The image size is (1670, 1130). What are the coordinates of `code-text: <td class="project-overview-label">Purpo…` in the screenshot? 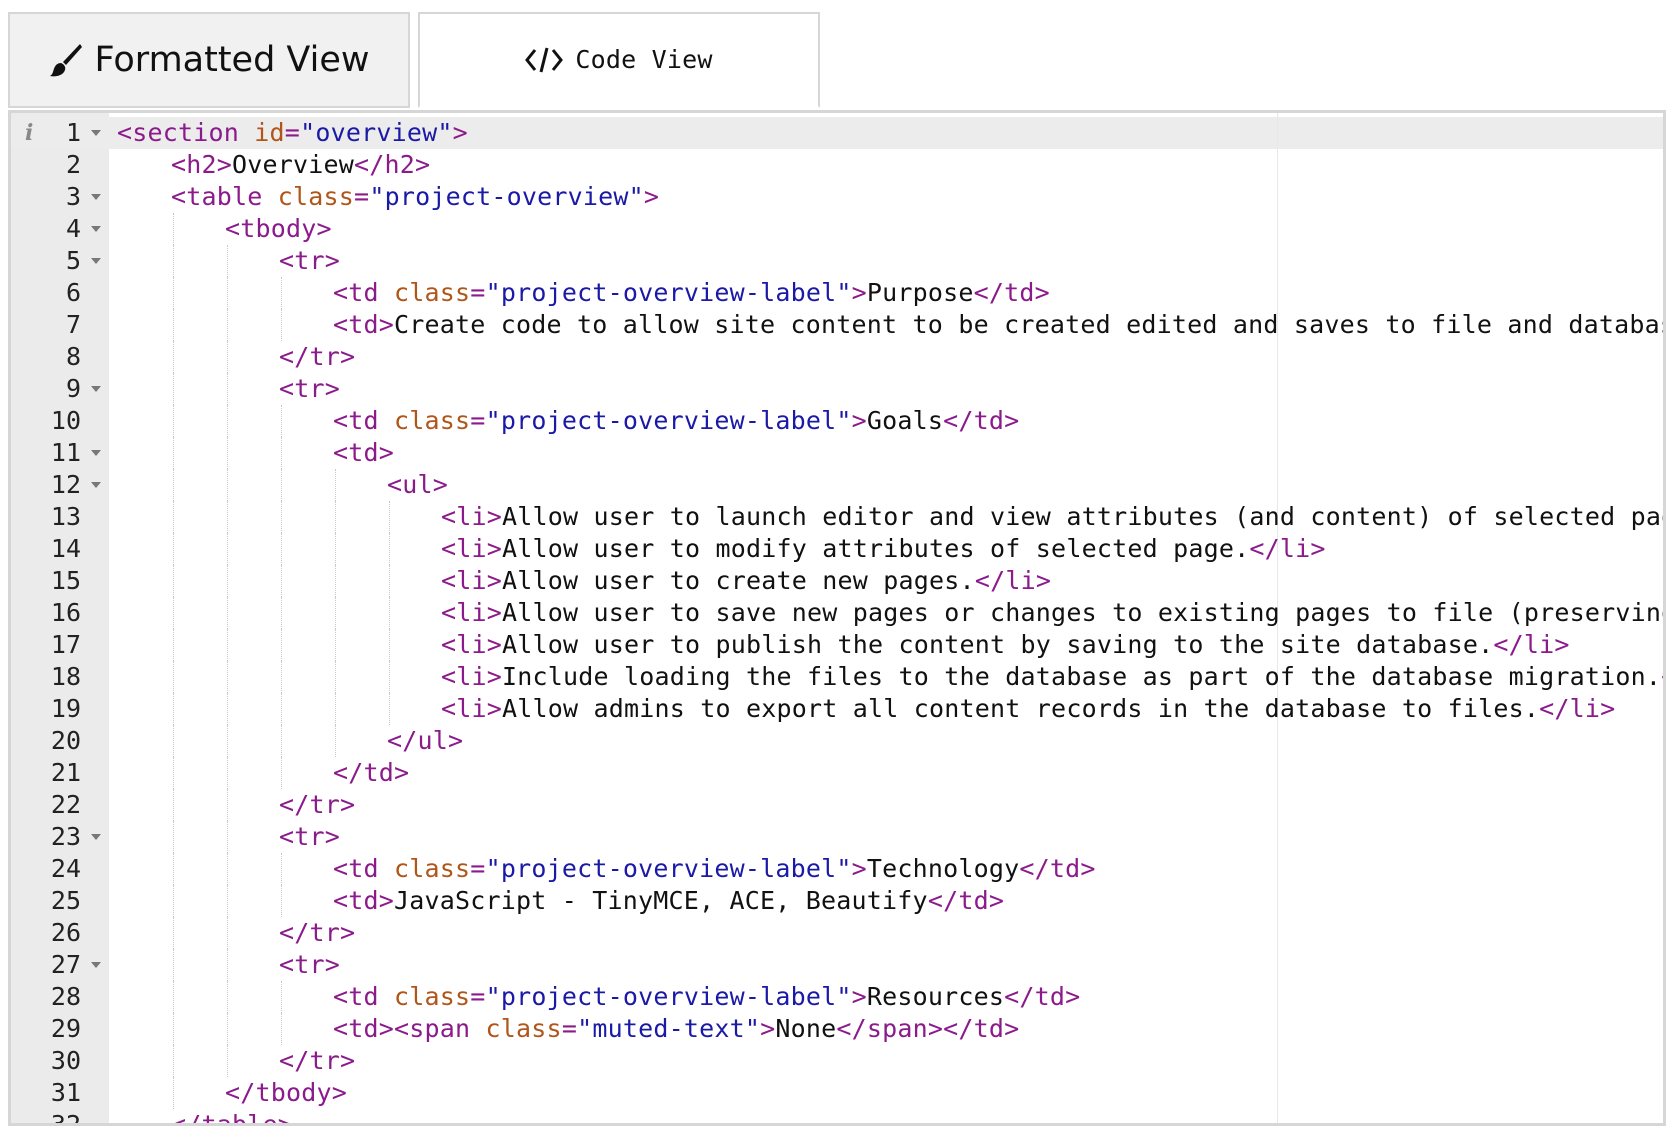 It's located at (691, 292).